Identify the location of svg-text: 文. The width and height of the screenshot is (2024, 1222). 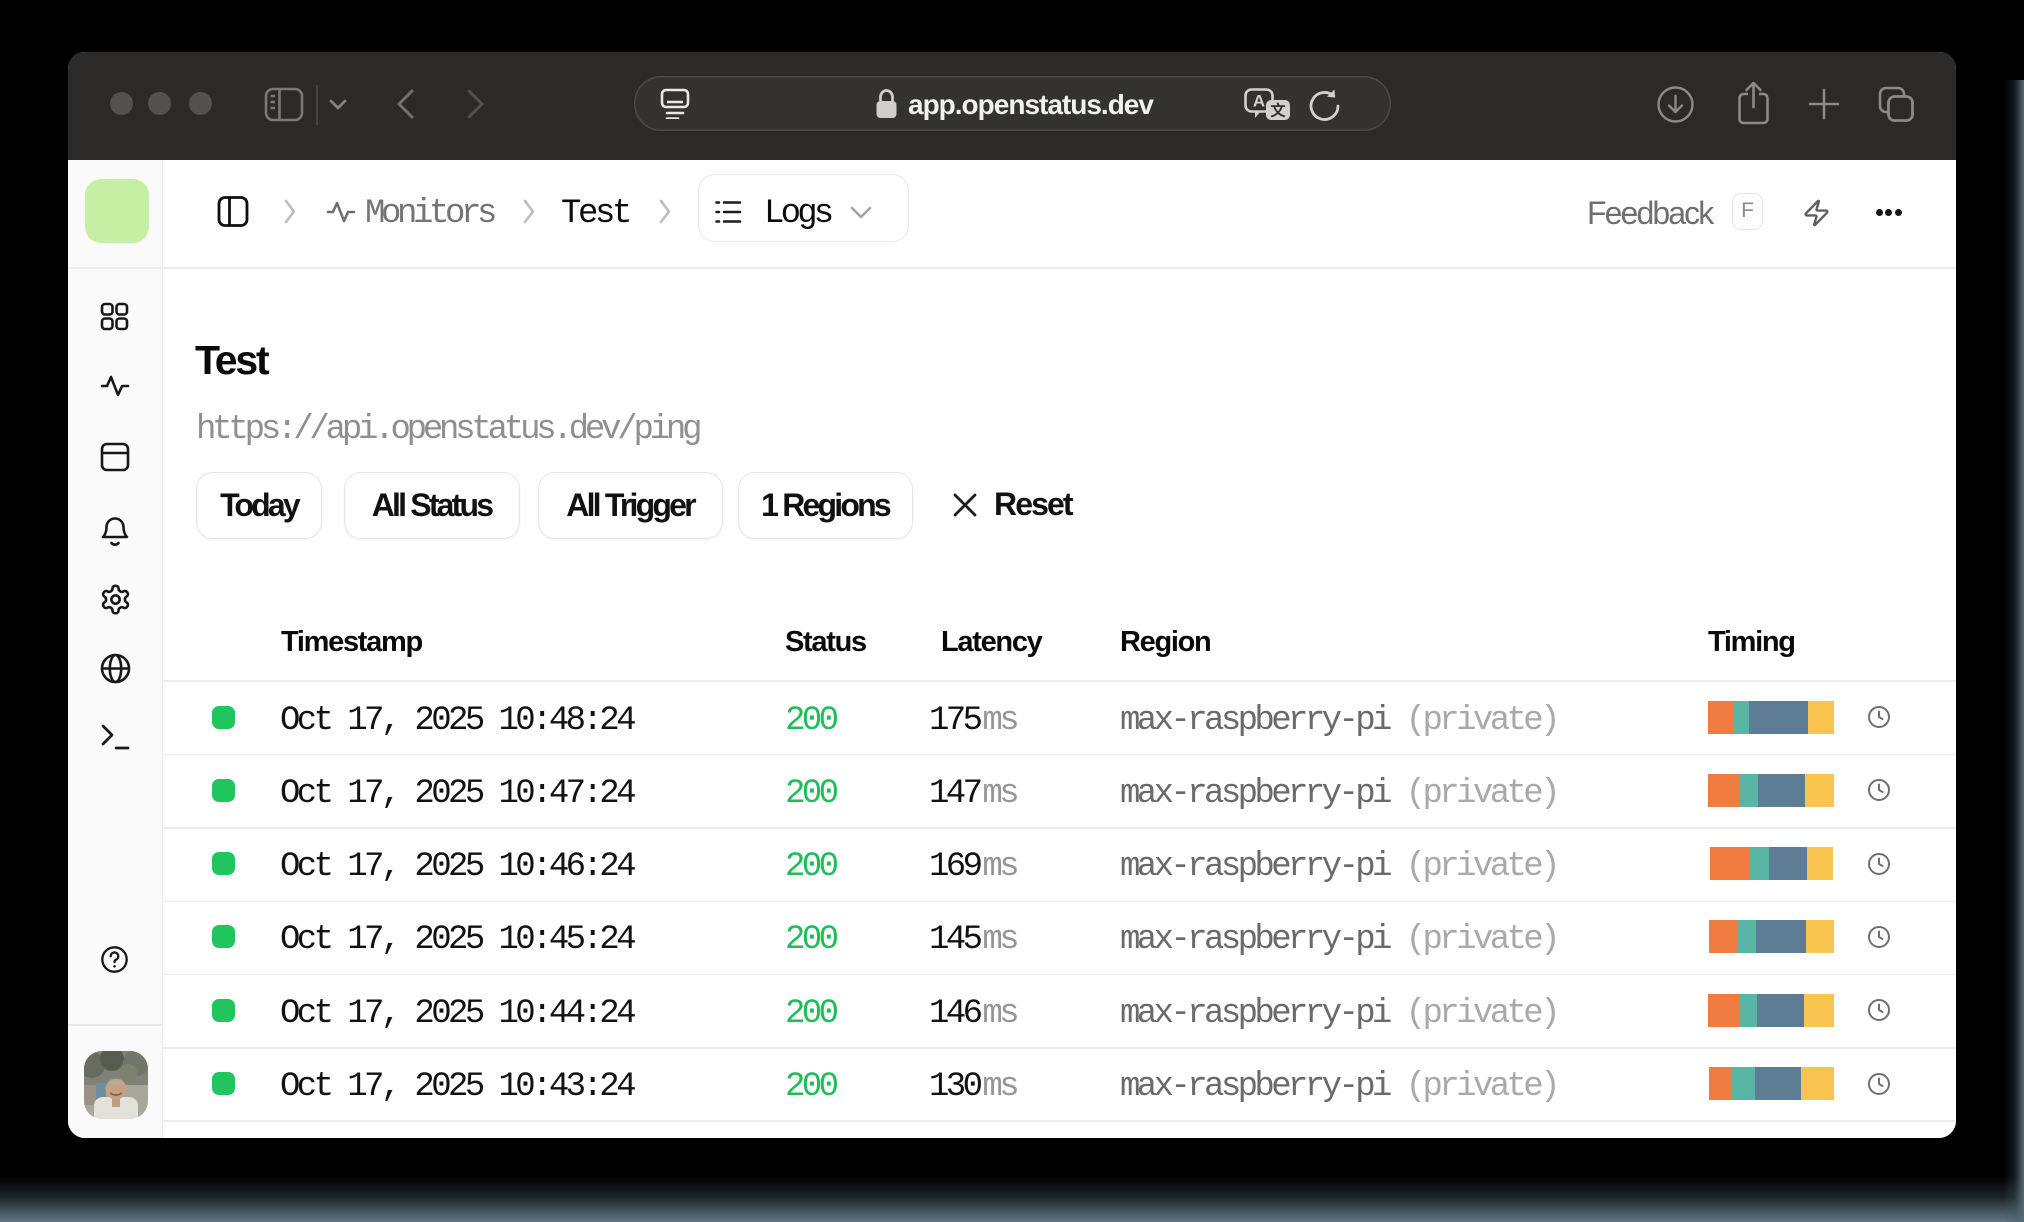
(1278, 111).